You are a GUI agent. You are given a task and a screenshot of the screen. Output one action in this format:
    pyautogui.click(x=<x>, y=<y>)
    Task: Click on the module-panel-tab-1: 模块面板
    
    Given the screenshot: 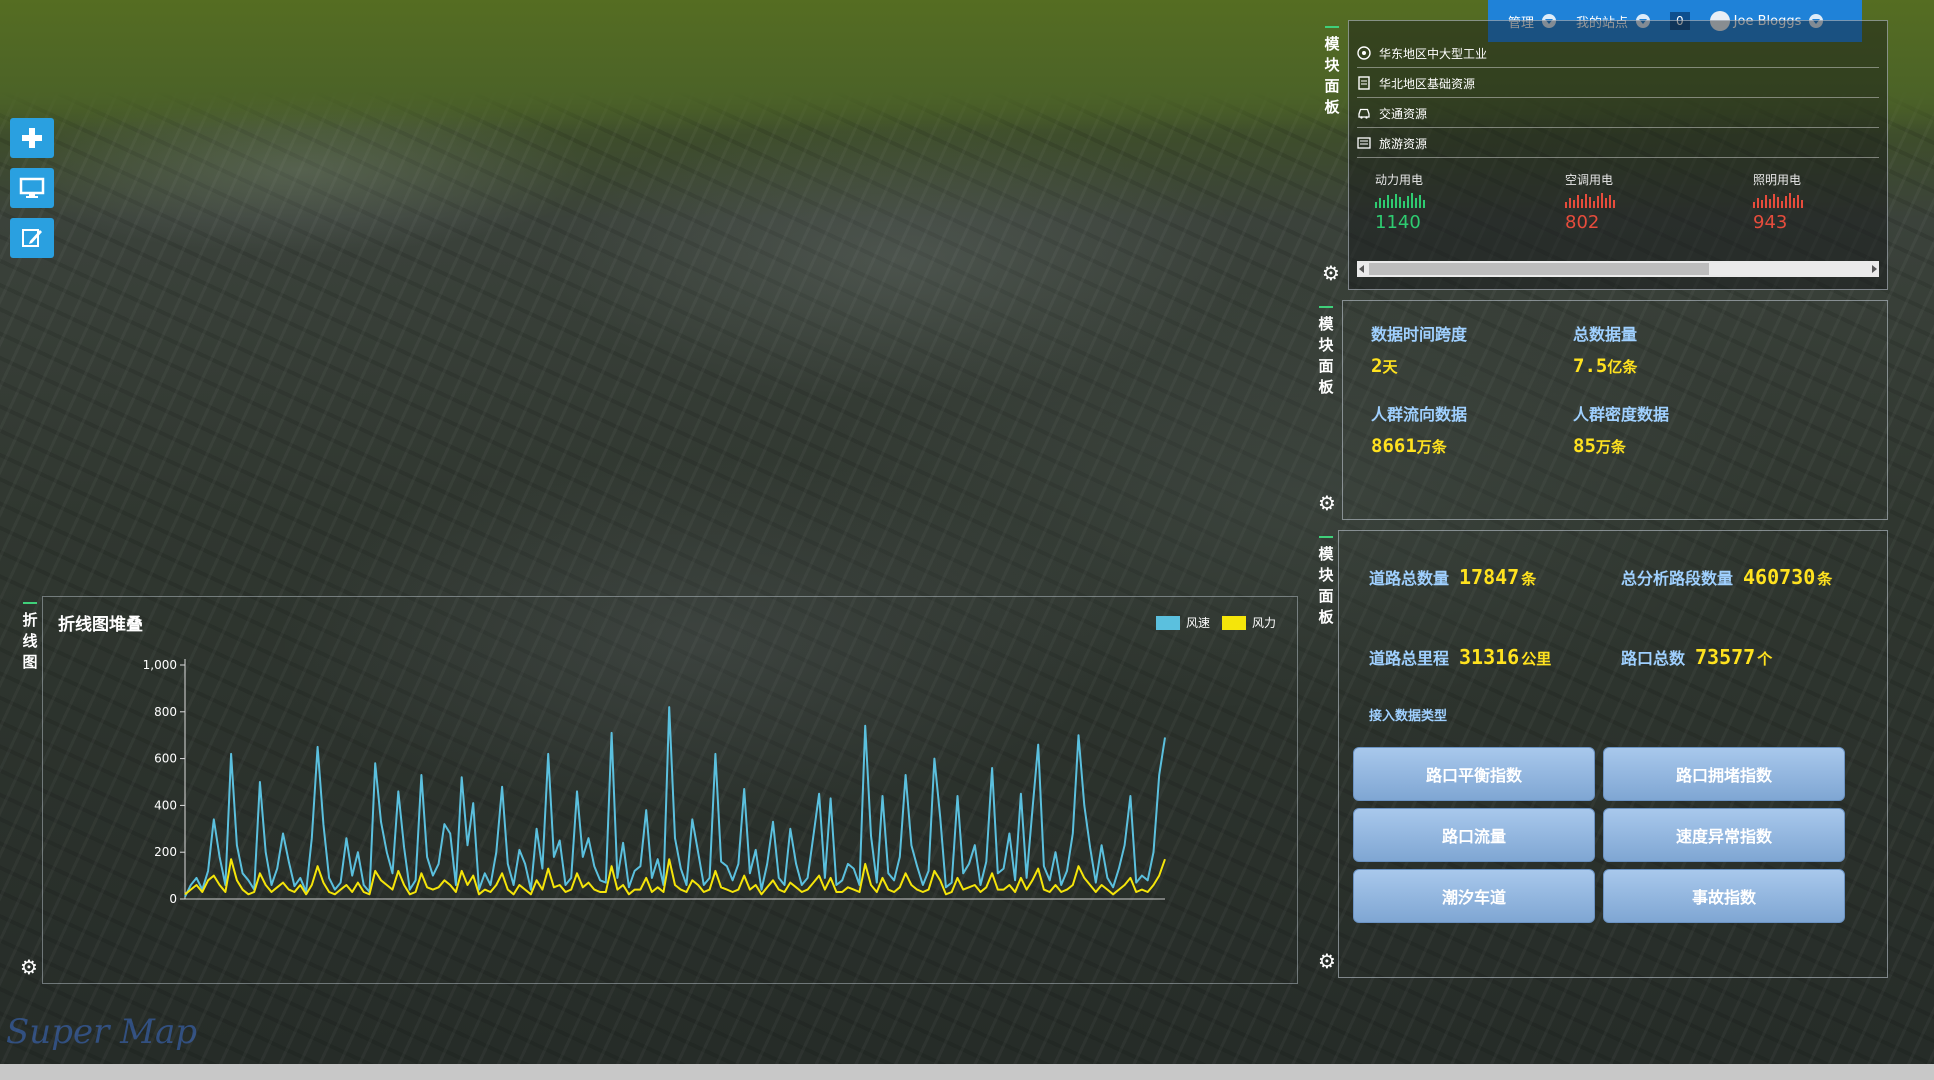 What is the action you would take?
    pyautogui.click(x=1332, y=72)
    